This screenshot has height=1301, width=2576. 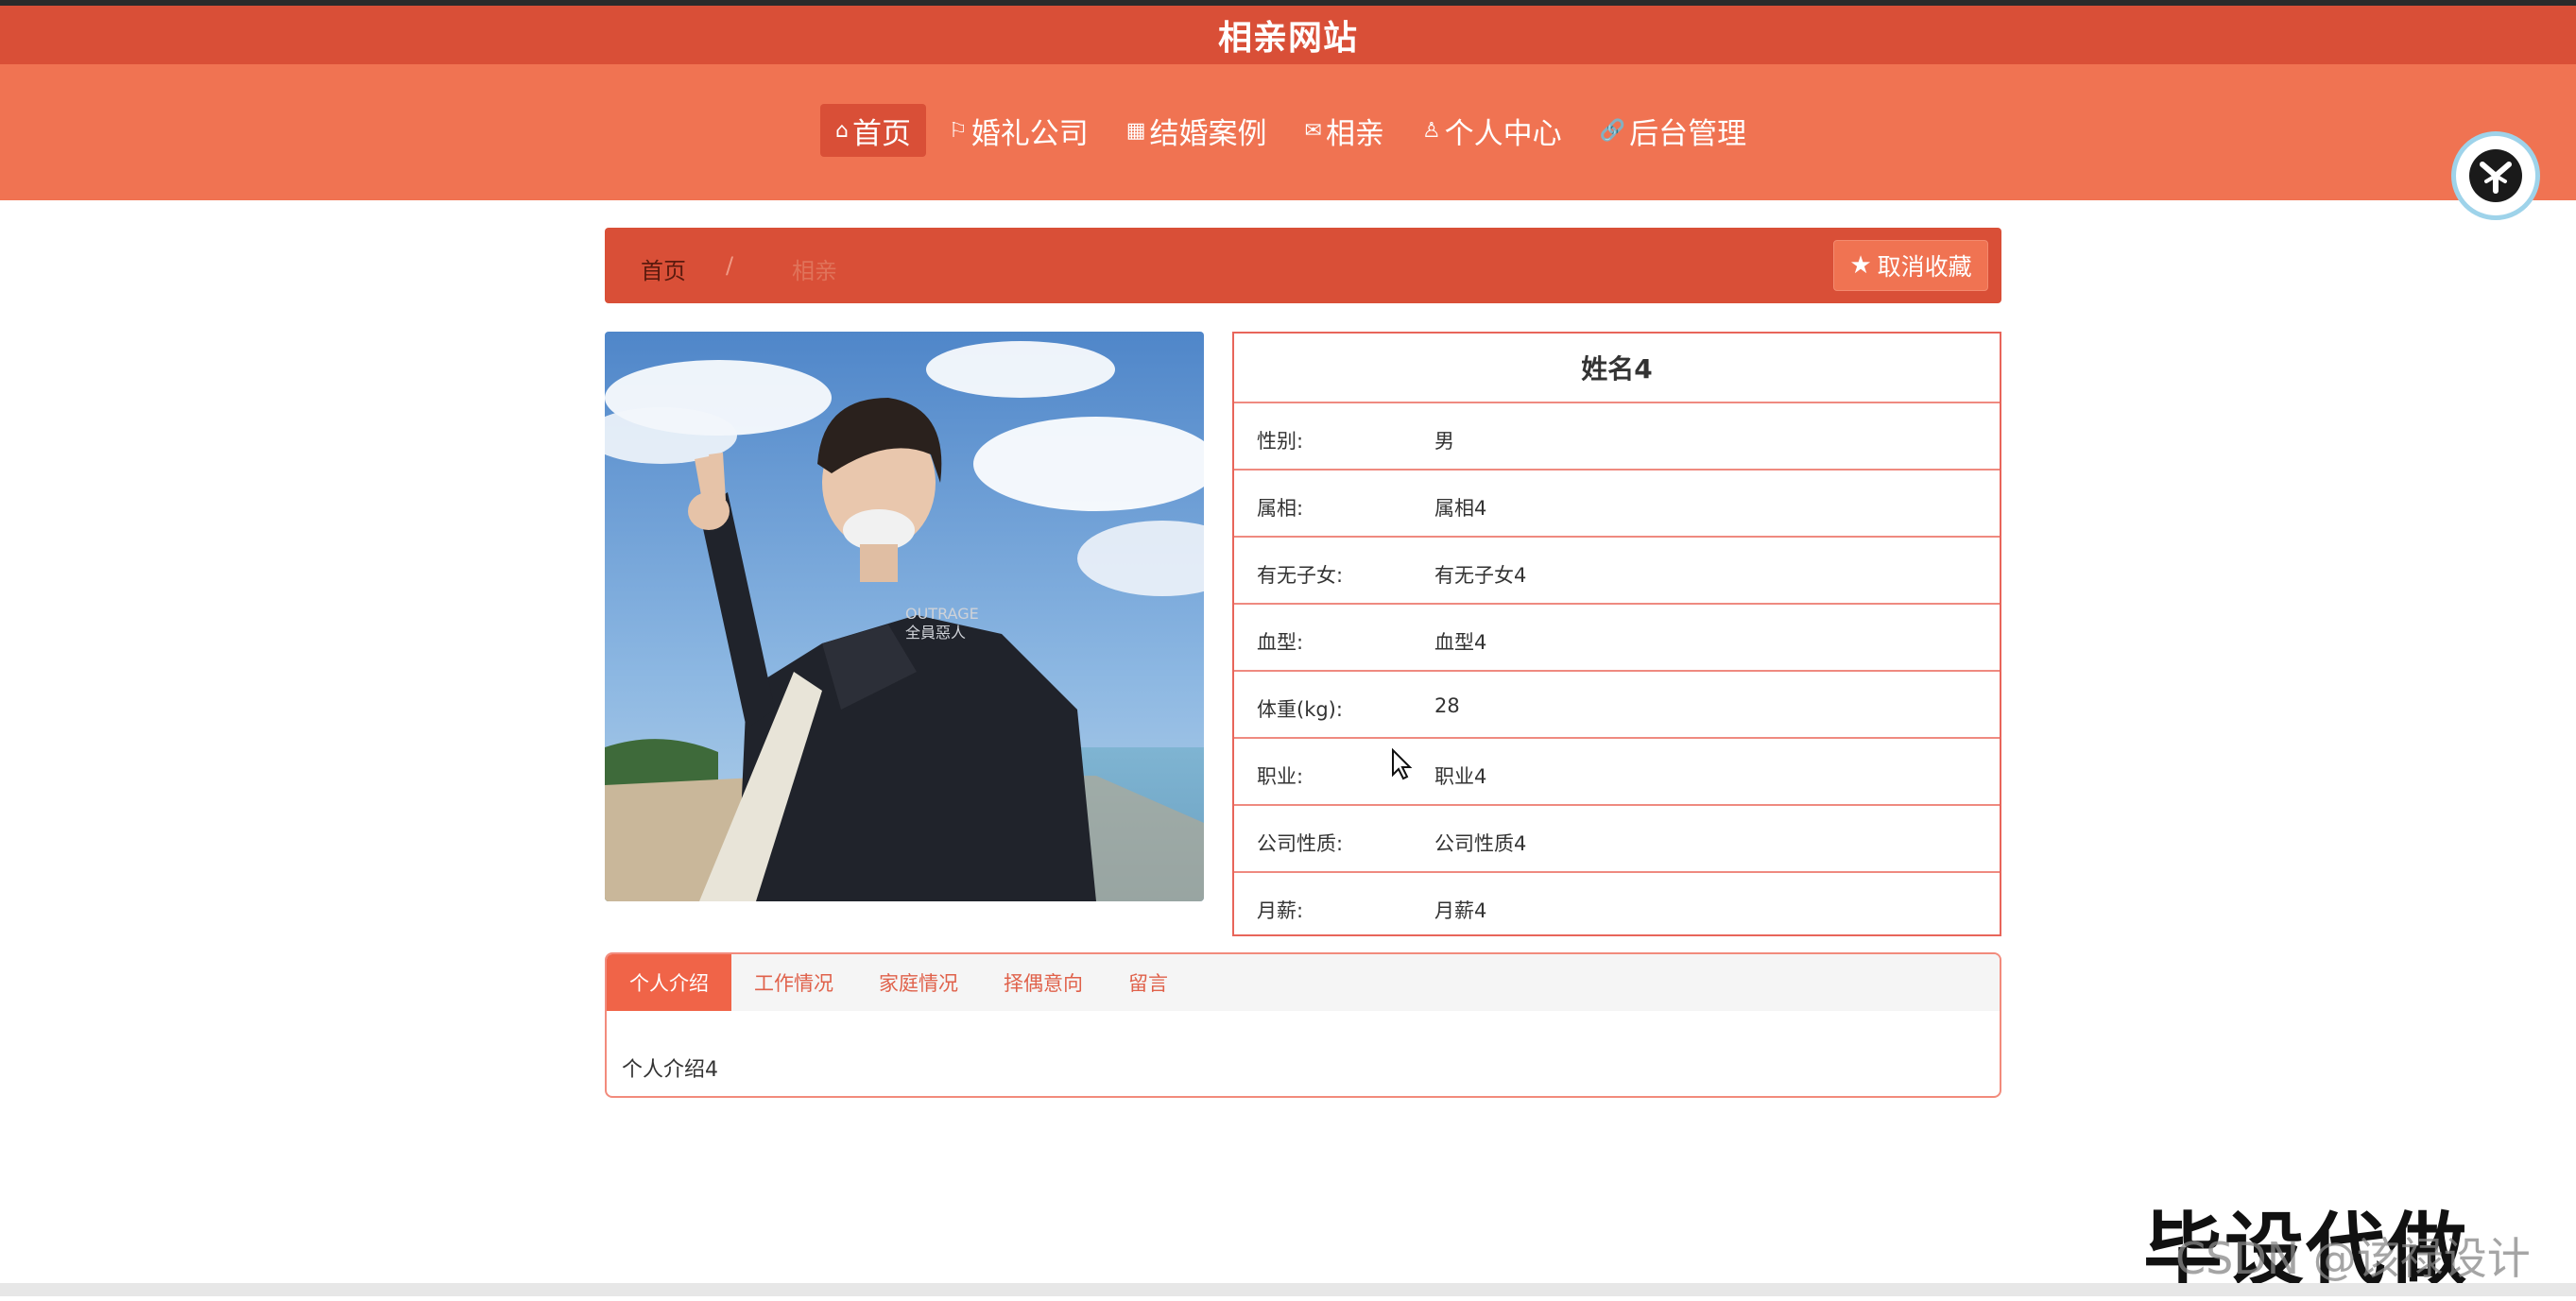 I want to click on info-row-occupation: 职业: 职业4, so click(x=1617, y=773).